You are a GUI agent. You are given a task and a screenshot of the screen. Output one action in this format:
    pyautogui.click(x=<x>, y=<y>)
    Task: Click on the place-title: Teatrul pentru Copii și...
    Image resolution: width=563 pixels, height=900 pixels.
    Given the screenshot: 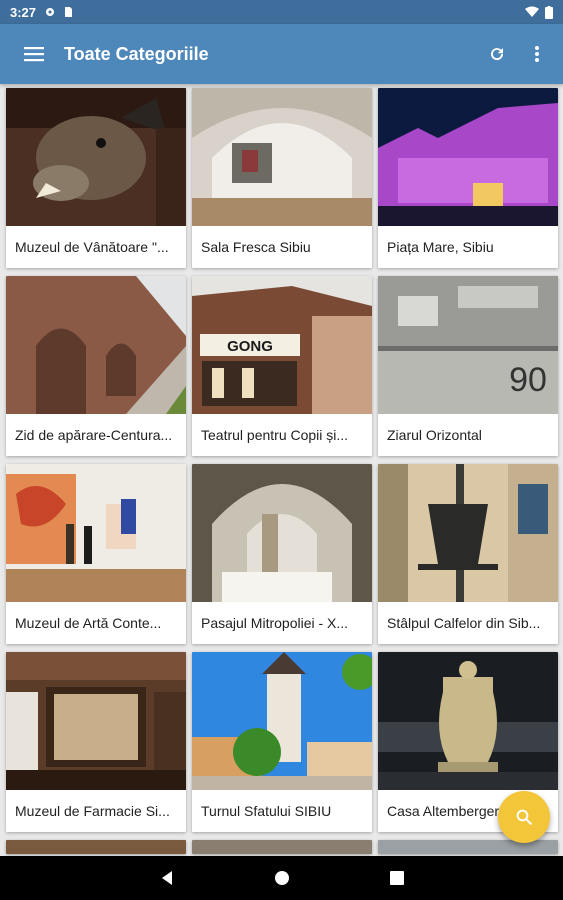 What is the action you would take?
    pyautogui.click(x=275, y=435)
    